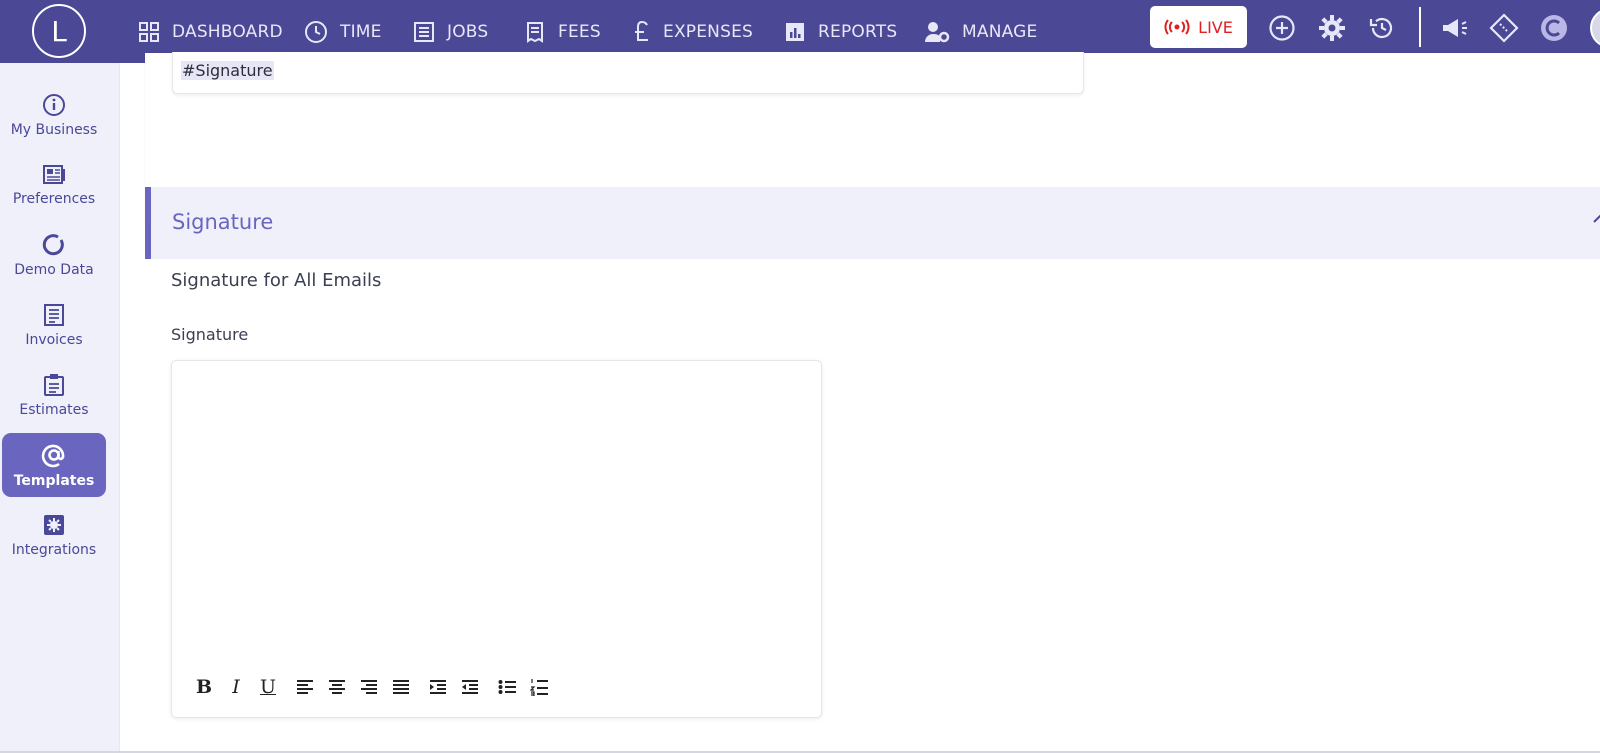  I want to click on ticket-icon, so click(1504, 28).